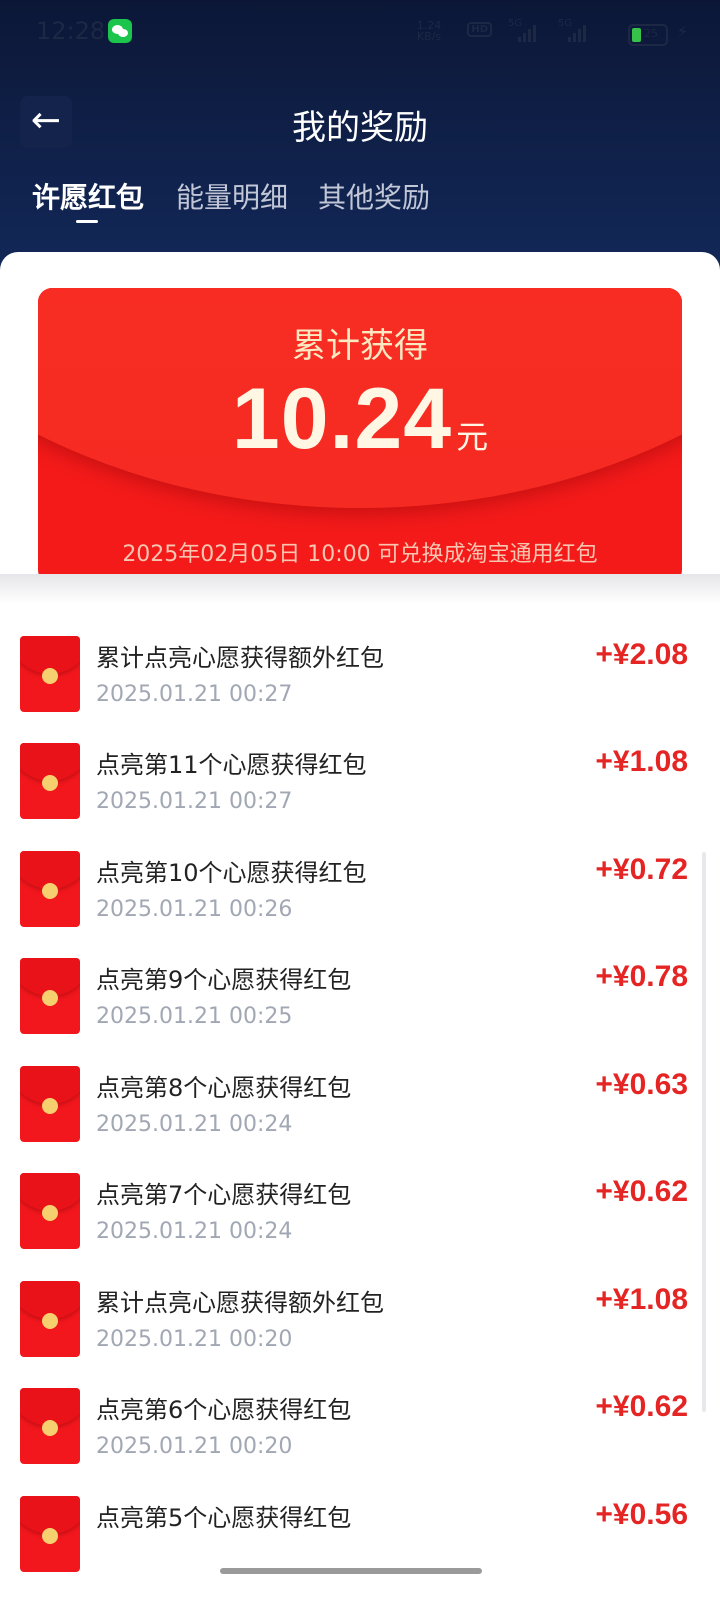 The height and width of the screenshot is (1600, 720). What do you see at coordinates (342, 419) in the screenshot?
I see `total-amount-value: 10.24` at bounding box center [342, 419].